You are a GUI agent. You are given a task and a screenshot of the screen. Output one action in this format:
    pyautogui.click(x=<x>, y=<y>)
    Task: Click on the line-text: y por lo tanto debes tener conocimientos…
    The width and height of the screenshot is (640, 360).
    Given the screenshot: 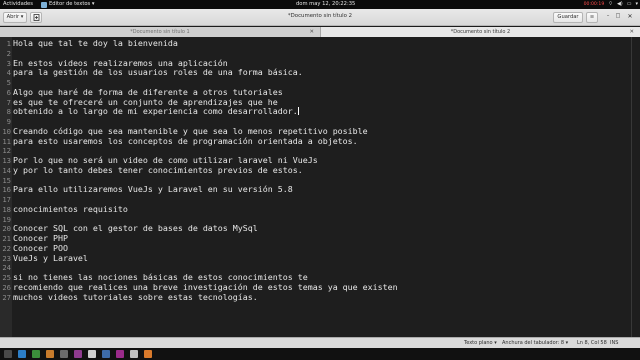 What is the action you would take?
    pyautogui.click(x=158, y=170)
    